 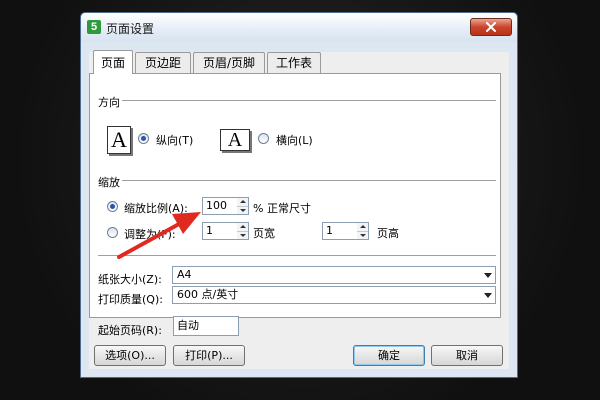 I want to click on paper-size-label: 纸张大小(Z):, so click(x=130, y=279).